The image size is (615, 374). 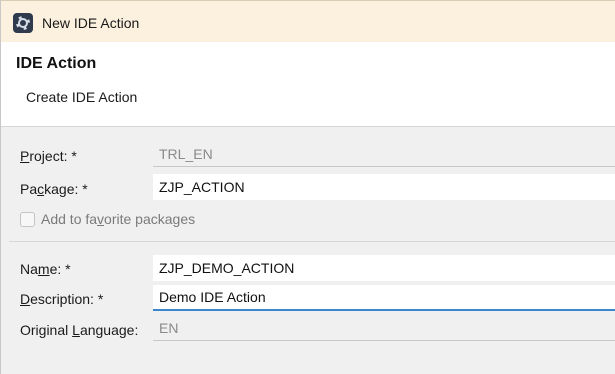 What do you see at coordinates (27, 219) in the screenshot?
I see `checkbox-box` at bounding box center [27, 219].